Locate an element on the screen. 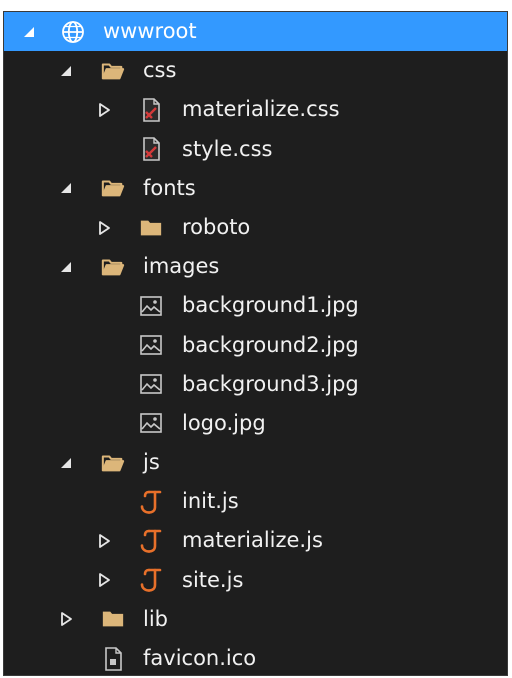 This screenshot has height=678, width=512. tree-item-fonts: fonts is located at coordinates (255, 188).